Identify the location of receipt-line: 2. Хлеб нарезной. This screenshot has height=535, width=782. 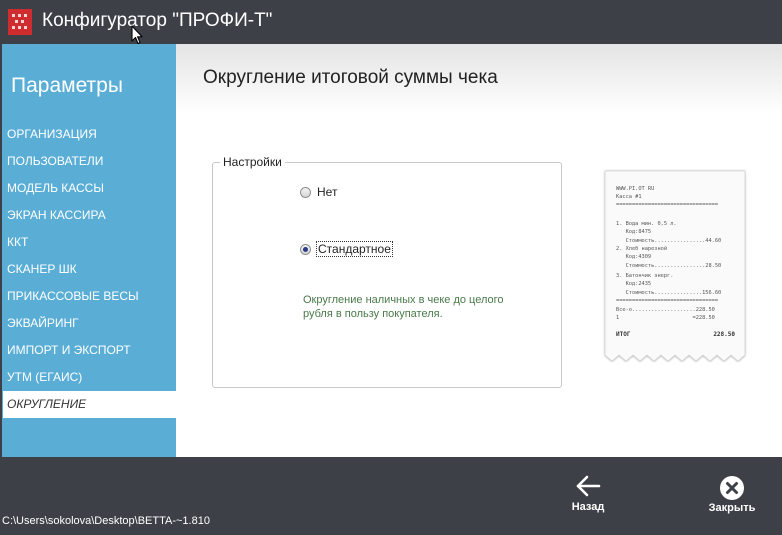
(642, 249).